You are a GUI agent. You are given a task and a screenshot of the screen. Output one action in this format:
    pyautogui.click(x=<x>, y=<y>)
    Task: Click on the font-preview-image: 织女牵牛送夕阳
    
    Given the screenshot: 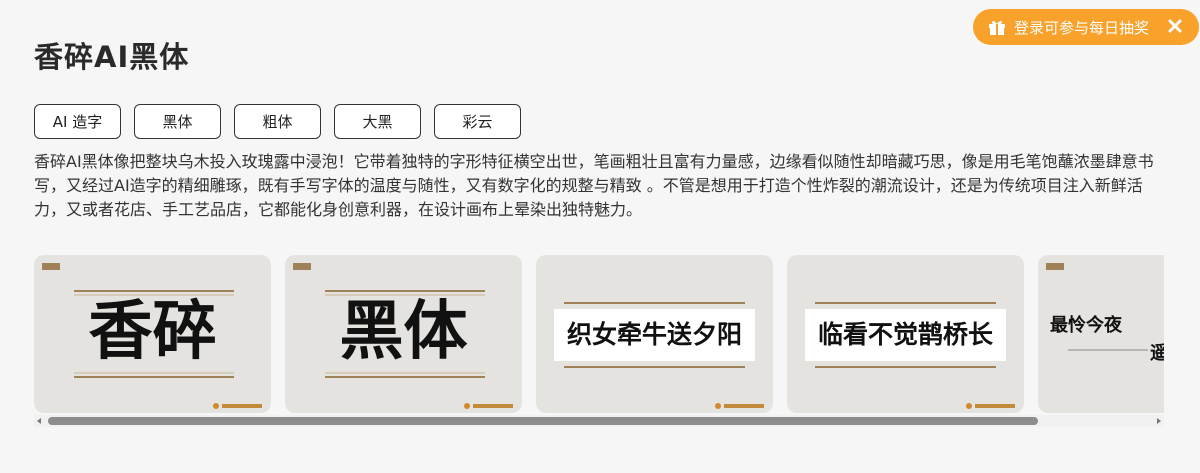 What is the action you would take?
    pyautogui.click(x=659, y=355)
    